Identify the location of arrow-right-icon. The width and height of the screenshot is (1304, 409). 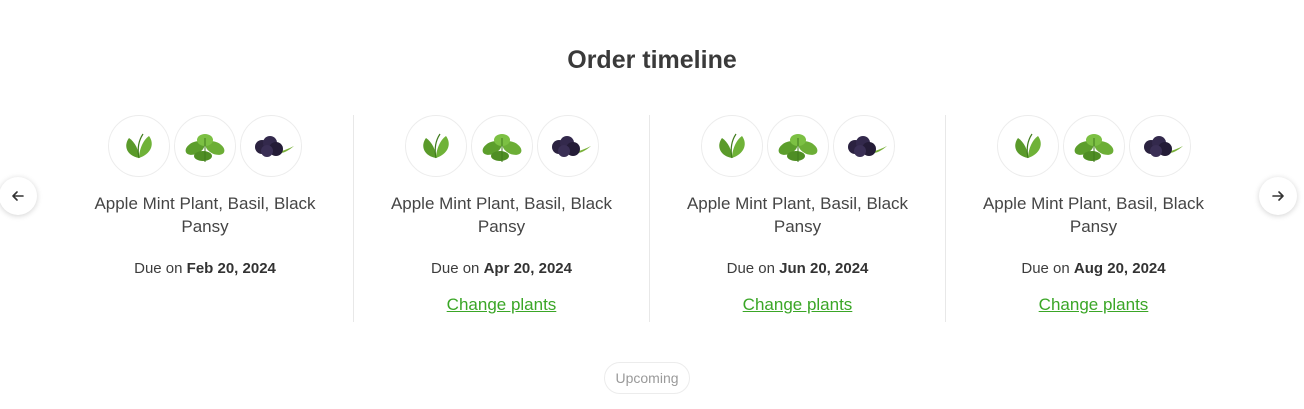
(1278, 196).